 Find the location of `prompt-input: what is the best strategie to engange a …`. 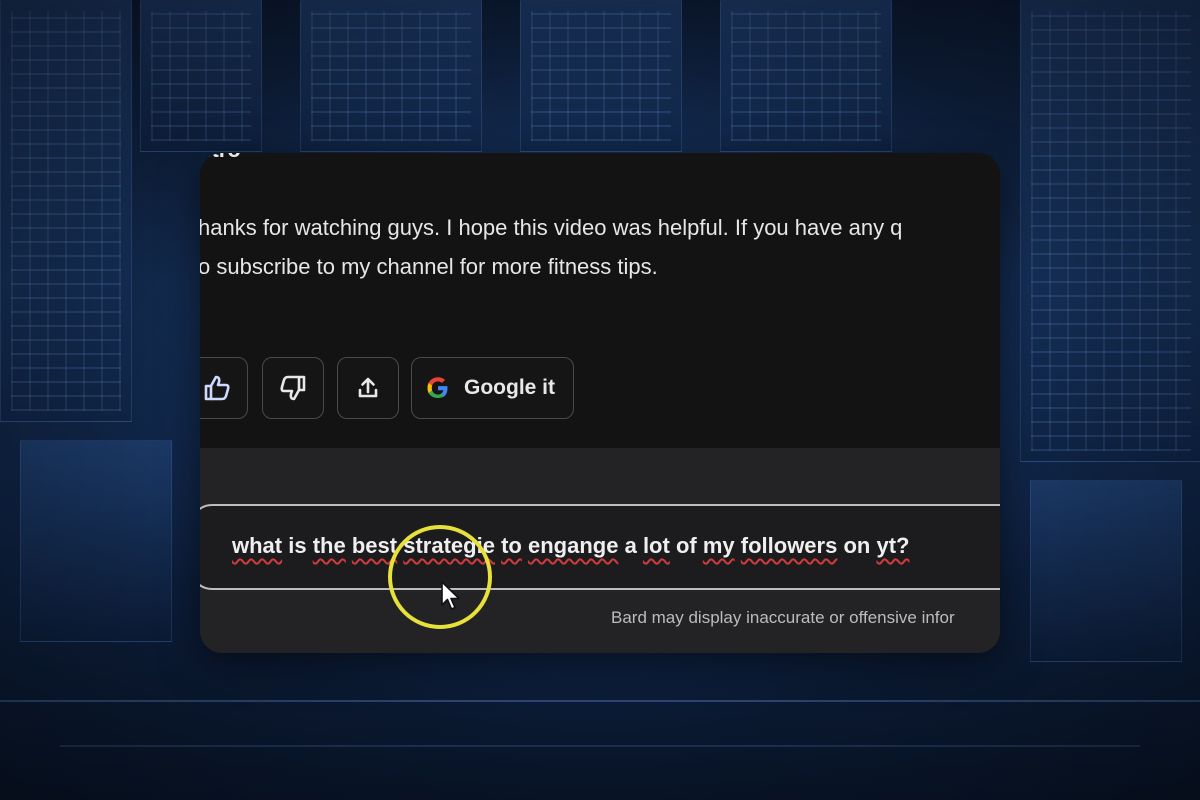

prompt-input: what is the best strategie to engange a … is located at coordinates (600, 547).